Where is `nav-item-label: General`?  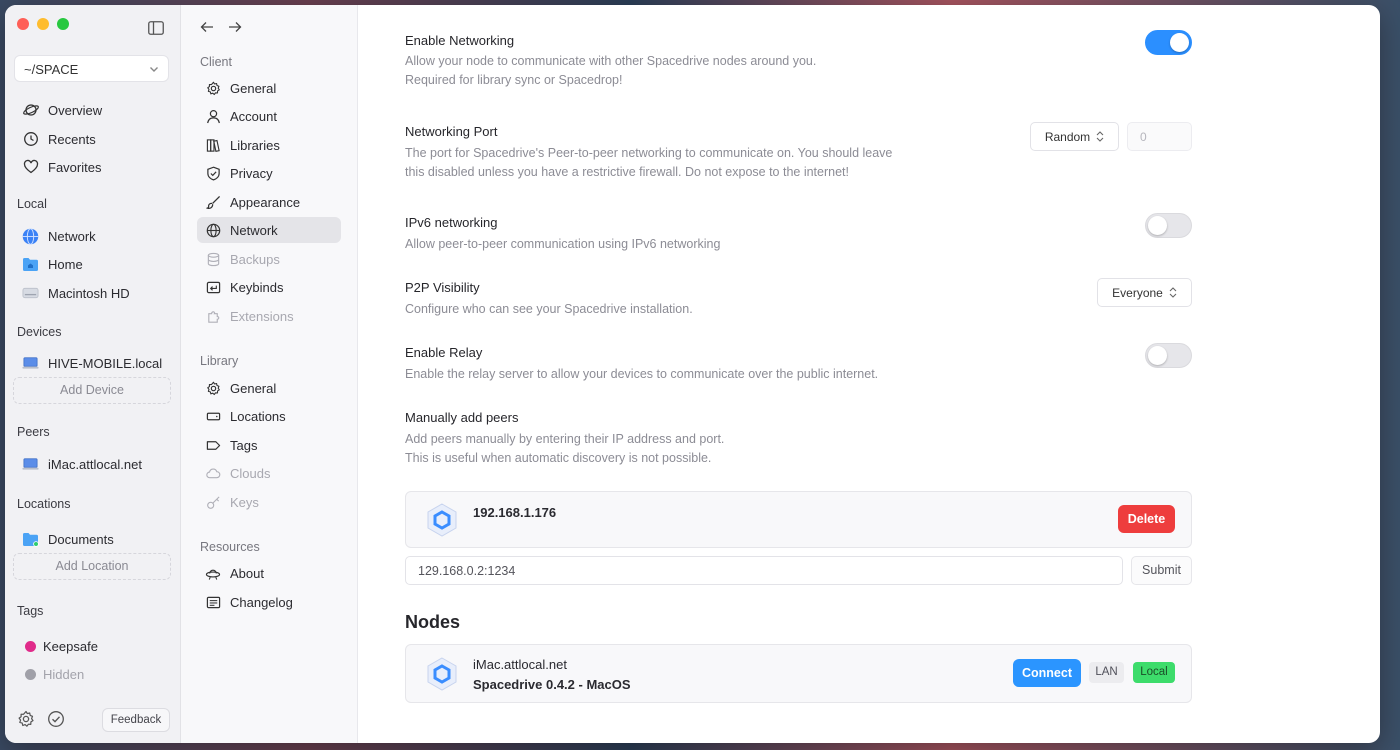 nav-item-label: General is located at coordinates (253, 388).